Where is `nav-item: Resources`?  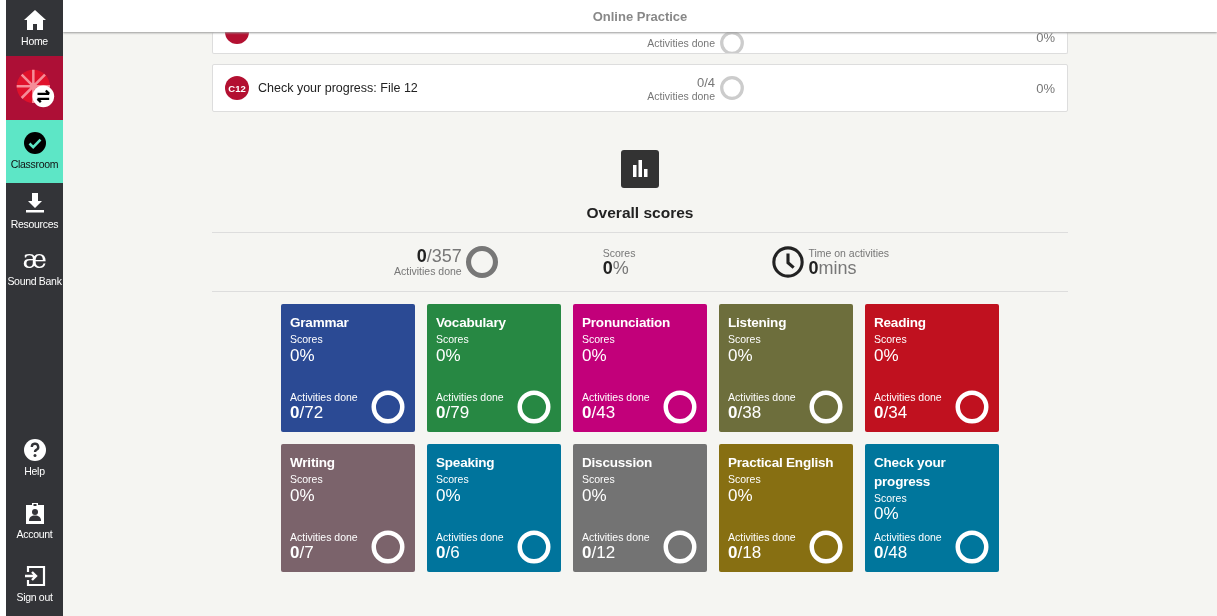 nav-item: Resources is located at coordinates (34, 211).